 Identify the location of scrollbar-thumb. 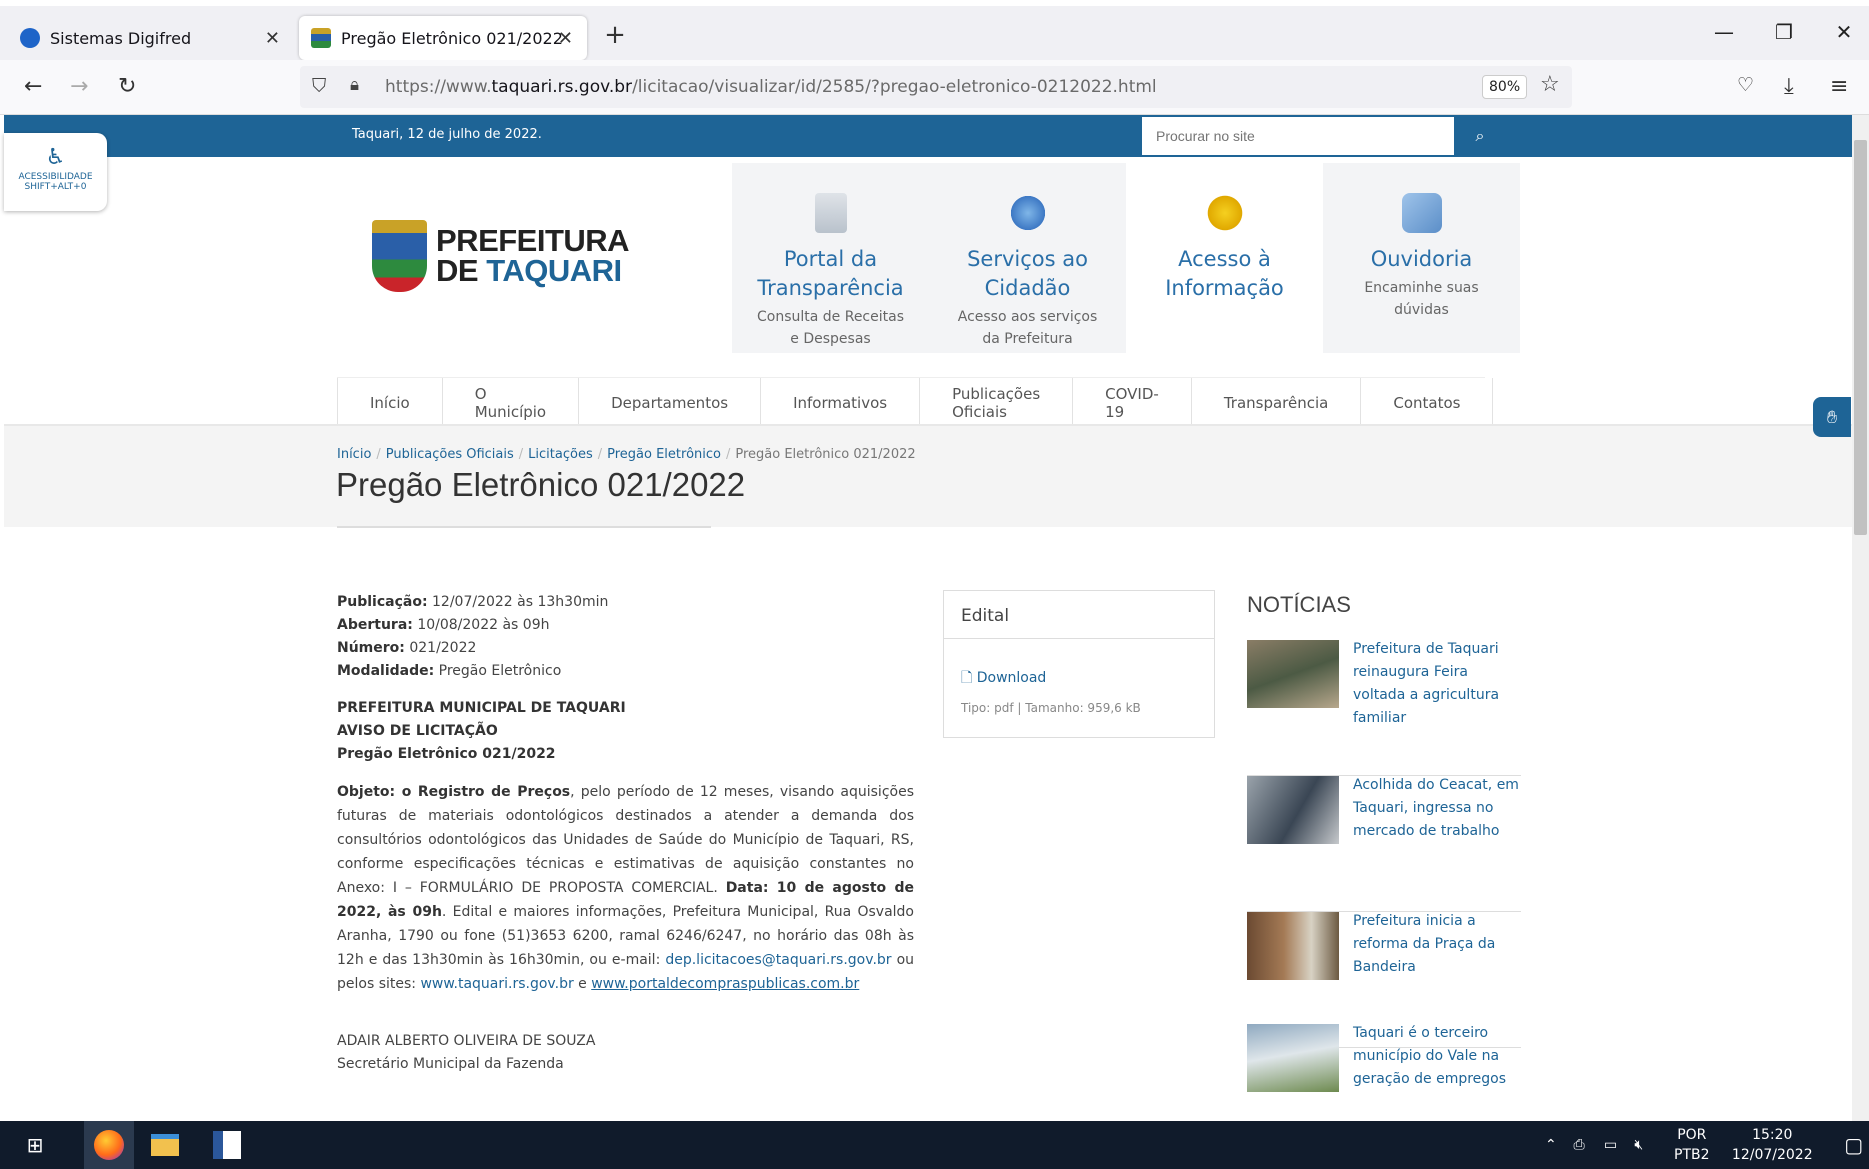
(1860, 337).